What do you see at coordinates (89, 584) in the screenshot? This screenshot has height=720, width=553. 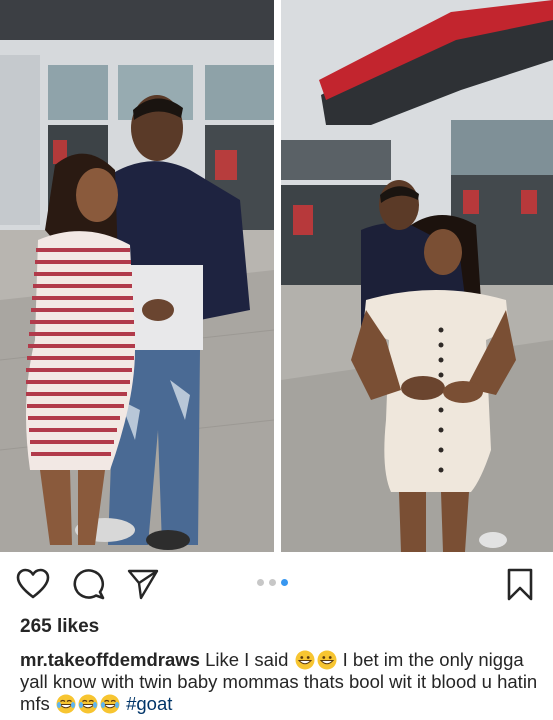 I see `comment-icon` at bounding box center [89, 584].